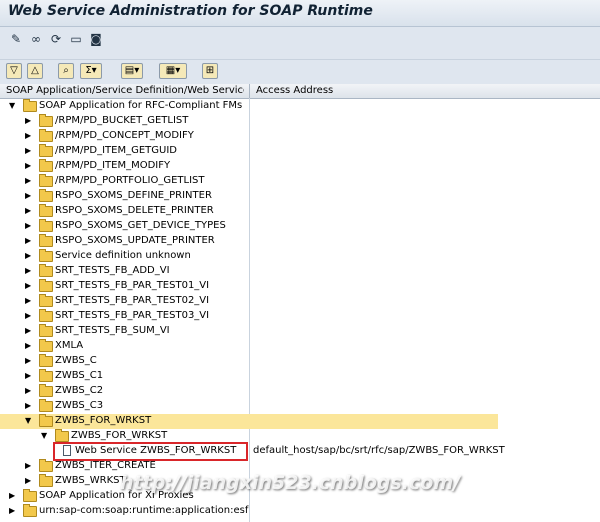  What do you see at coordinates (300, 286) in the screenshot?
I see `tree-row: ▶ SRT_TESTS_FB_PAR_TEST01_VI` at bounding box center [300, 286].